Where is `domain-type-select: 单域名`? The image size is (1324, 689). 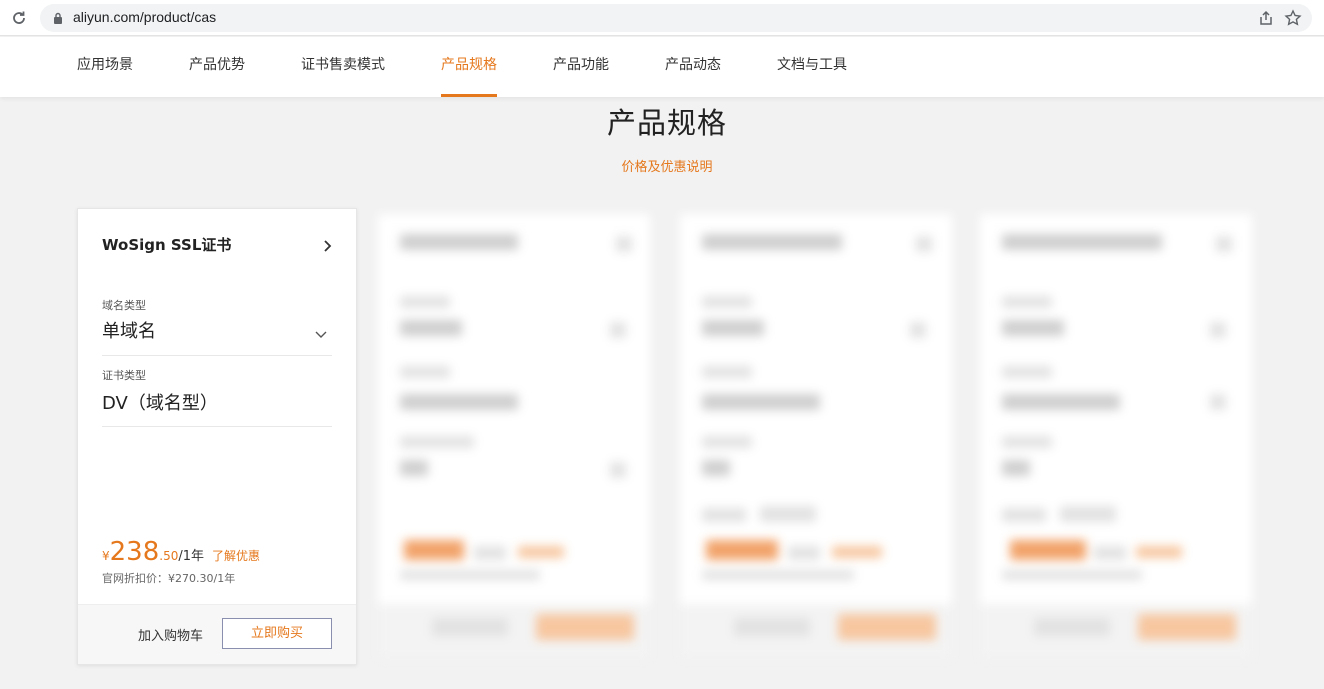
domain-type-select: 单域名 is located at coordinates (129, 330).